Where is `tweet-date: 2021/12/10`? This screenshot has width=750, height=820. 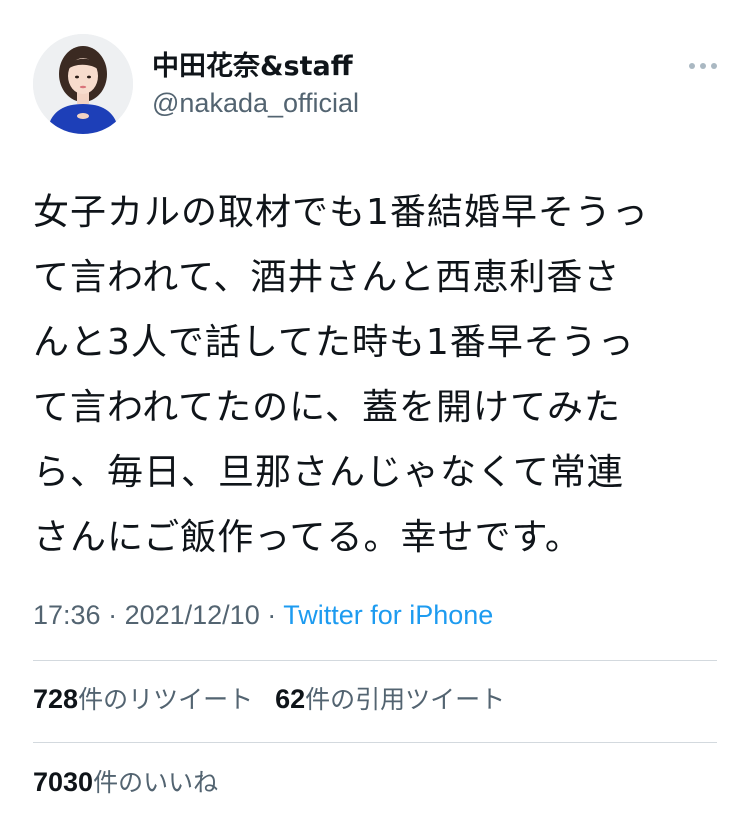 tweet-date: 2021/12/10 is located at coordinates (192, 615).